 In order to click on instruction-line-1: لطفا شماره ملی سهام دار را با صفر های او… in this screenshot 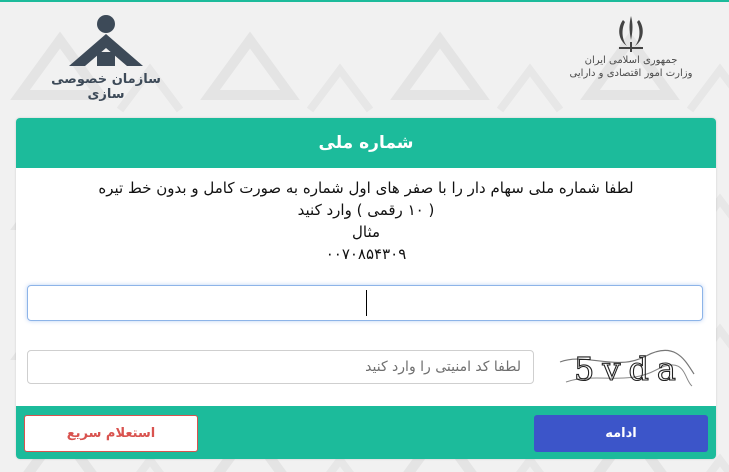, I will do `click(366, 188)`.